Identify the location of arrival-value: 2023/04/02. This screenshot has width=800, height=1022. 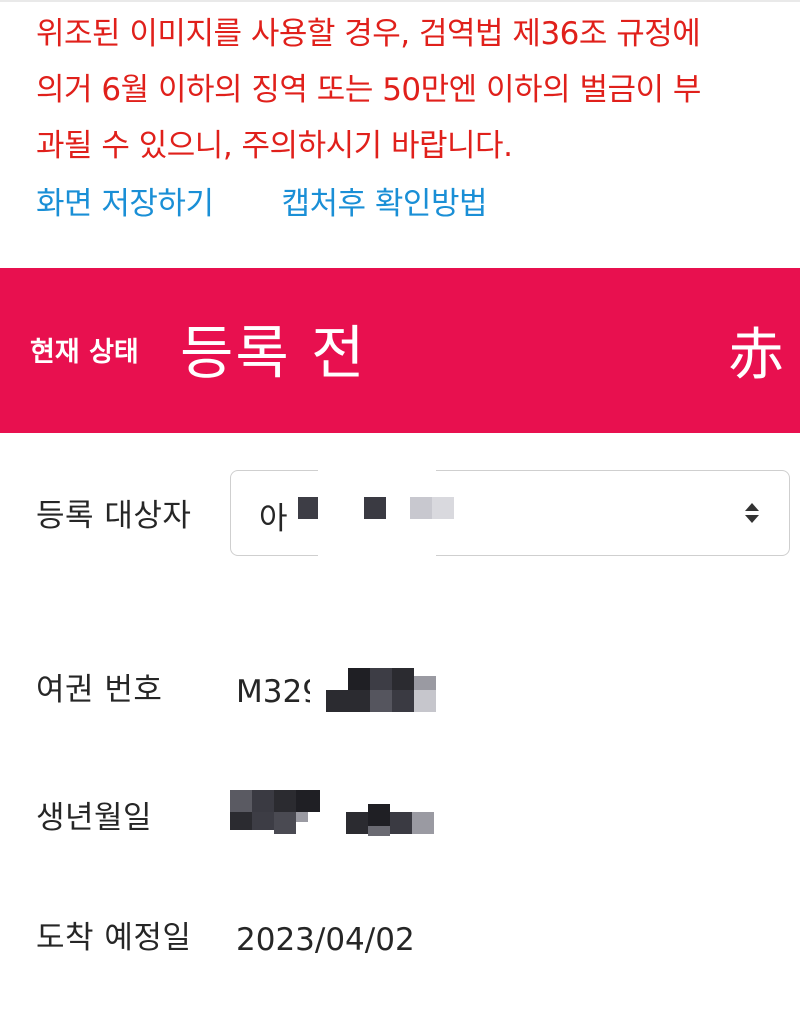
(325, 940).